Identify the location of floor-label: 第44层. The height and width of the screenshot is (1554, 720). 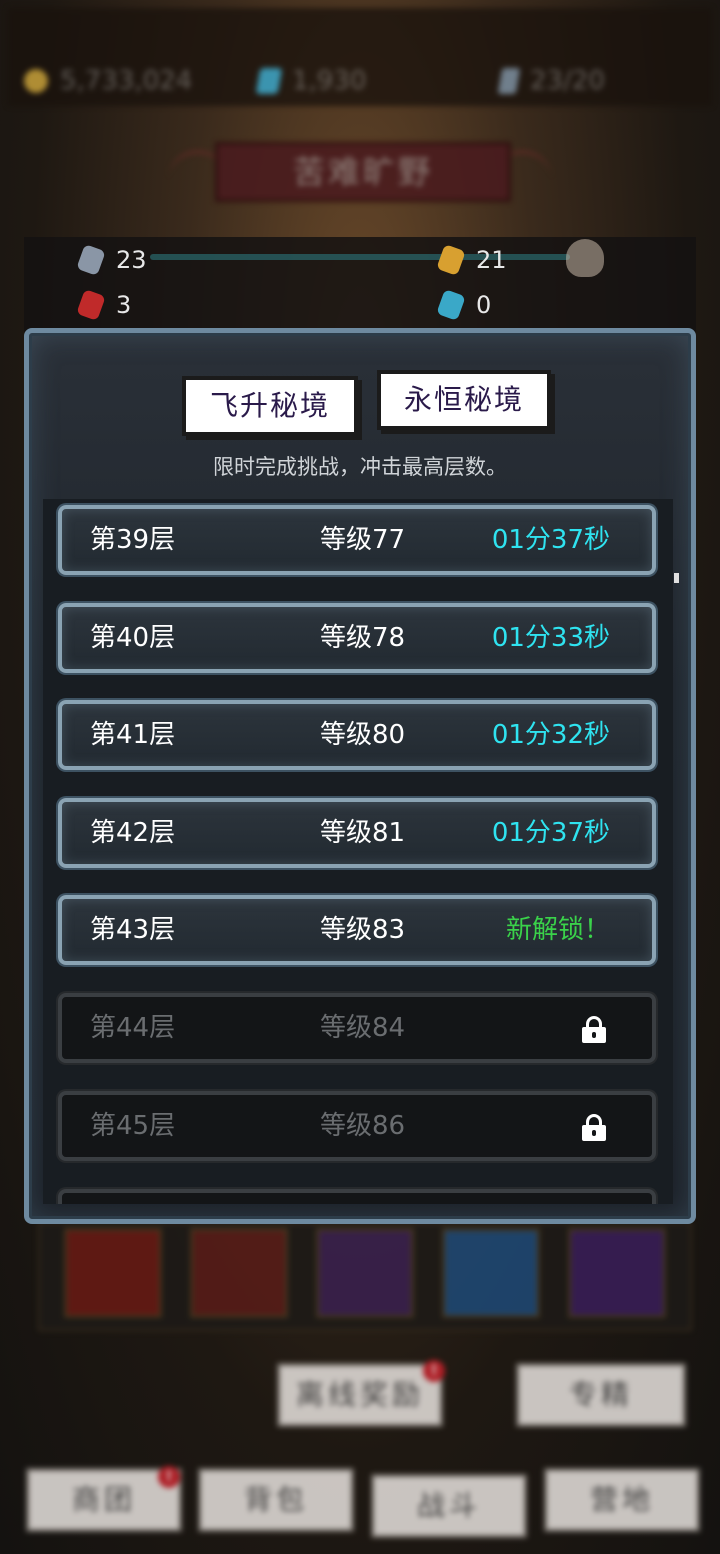
(133, 1028).